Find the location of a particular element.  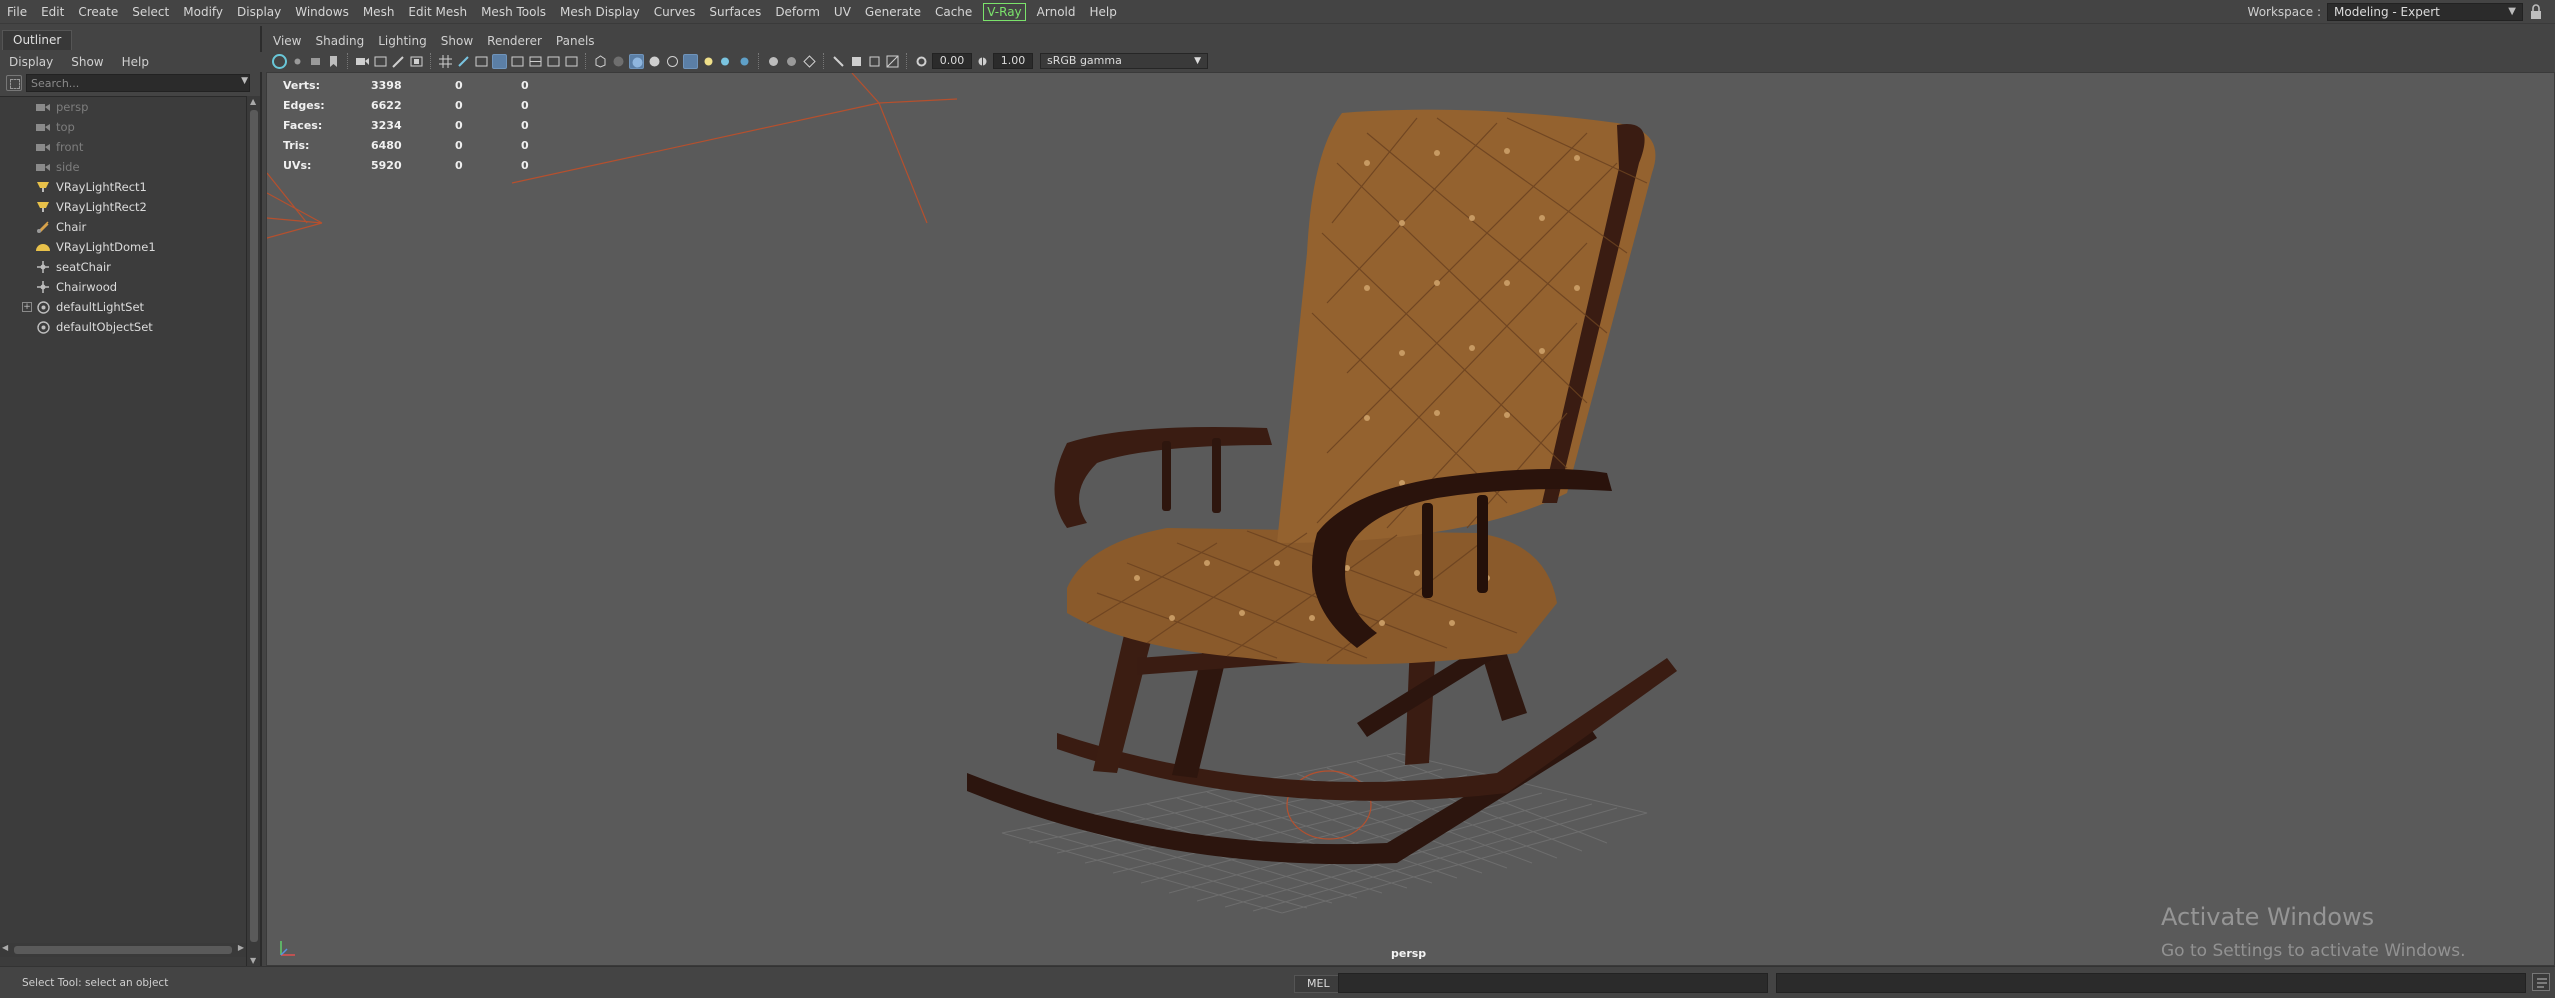

gamma-toggle-icon is located at coordinates (982, 61).